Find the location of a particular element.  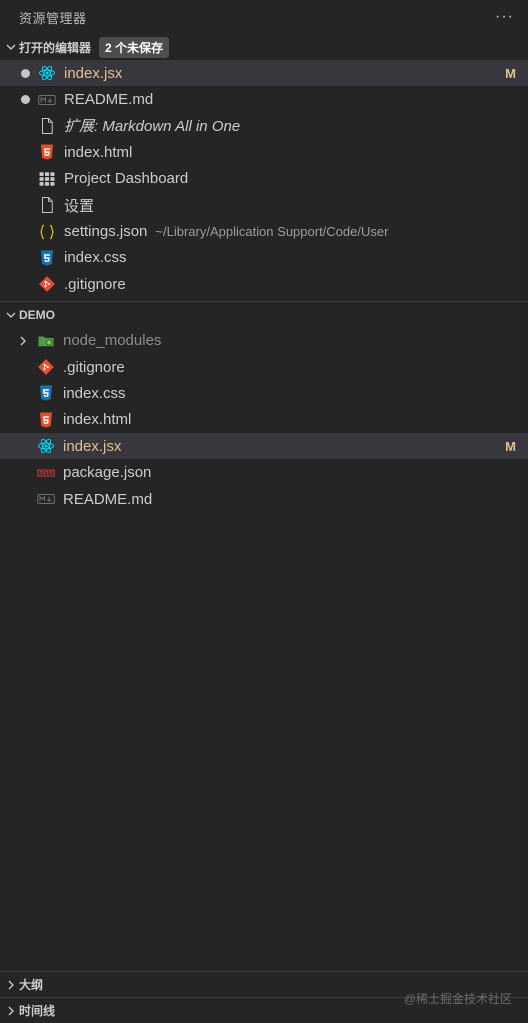

file-tree-item: index.jsx M is located at coordinates (264, 446).